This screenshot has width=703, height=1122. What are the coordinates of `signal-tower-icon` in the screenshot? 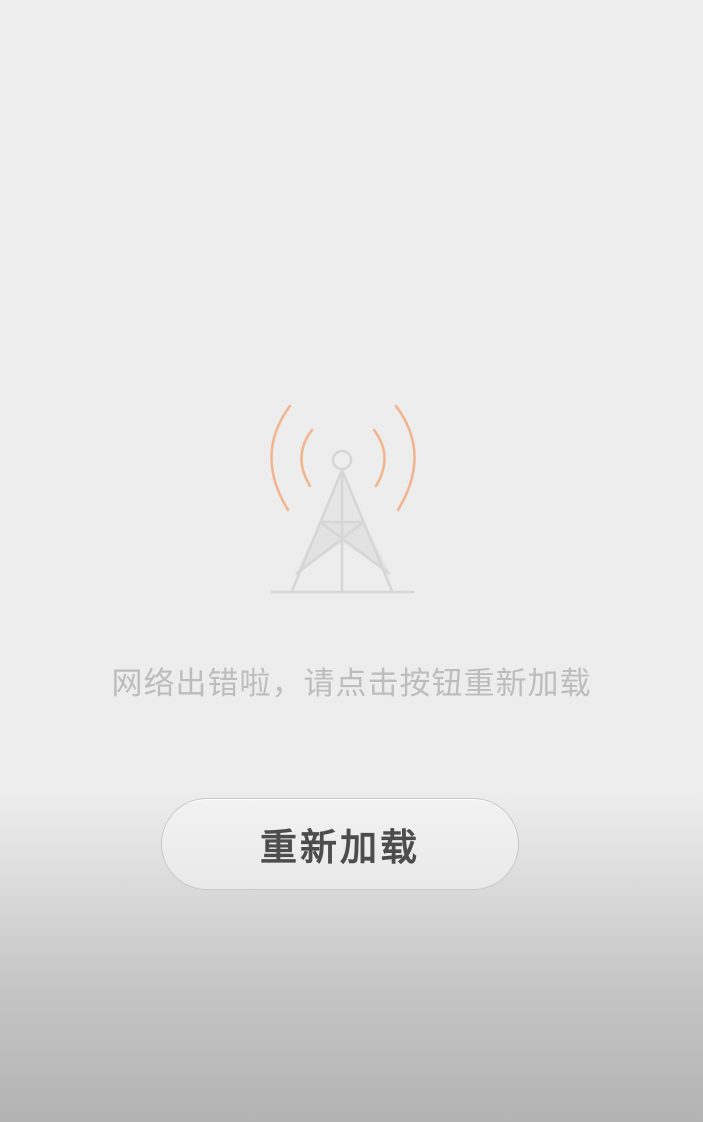 It's located at (343, 498).